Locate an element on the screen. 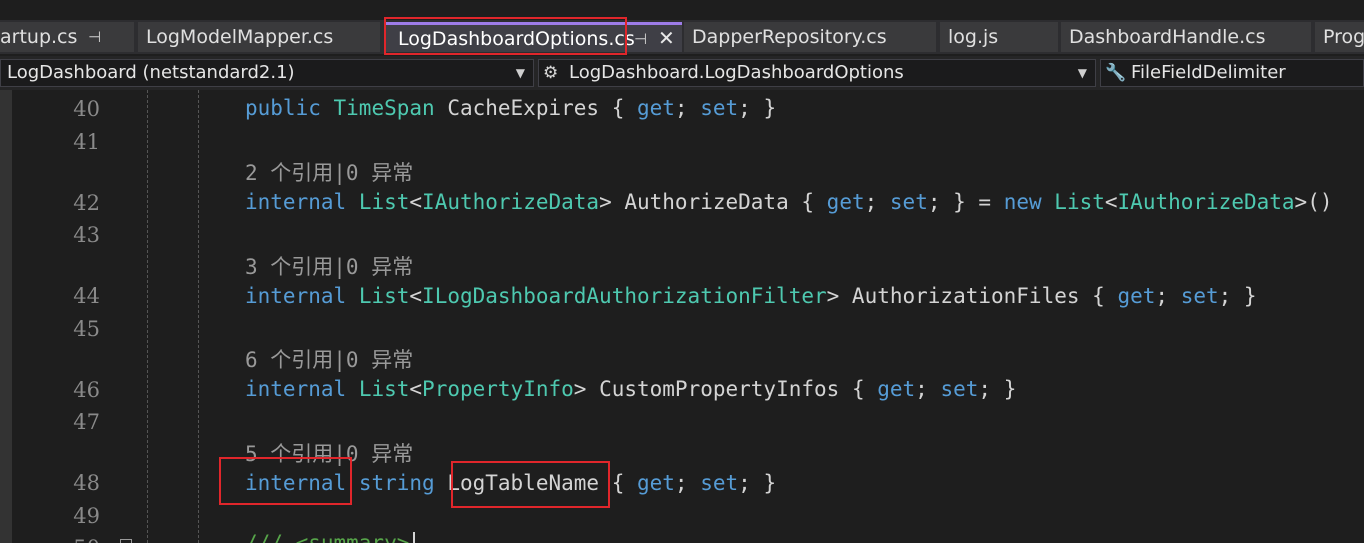 The width and height of the screenshot is (1364, 543). project-dropdown-value: LogDashboard (netstandard2.1) is located at coordinates (151, 72).